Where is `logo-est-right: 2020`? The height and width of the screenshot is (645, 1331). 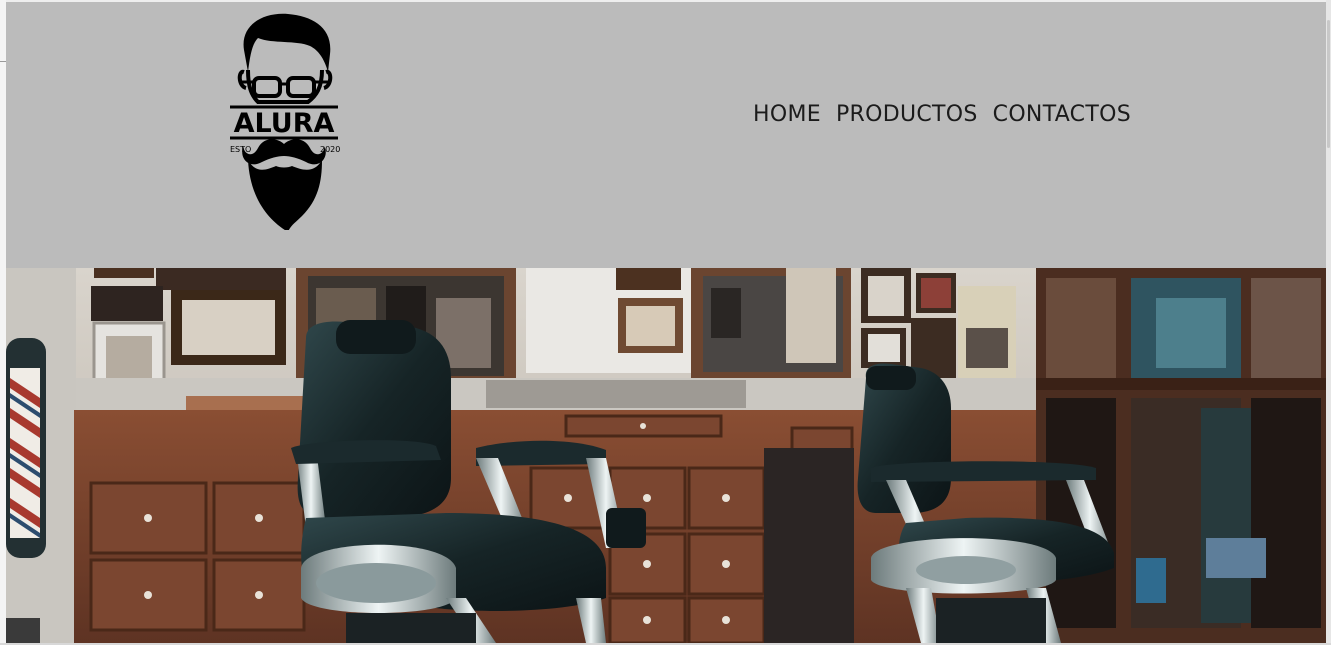
logo-est-right: 2020 is located at coordinates (330, 149).